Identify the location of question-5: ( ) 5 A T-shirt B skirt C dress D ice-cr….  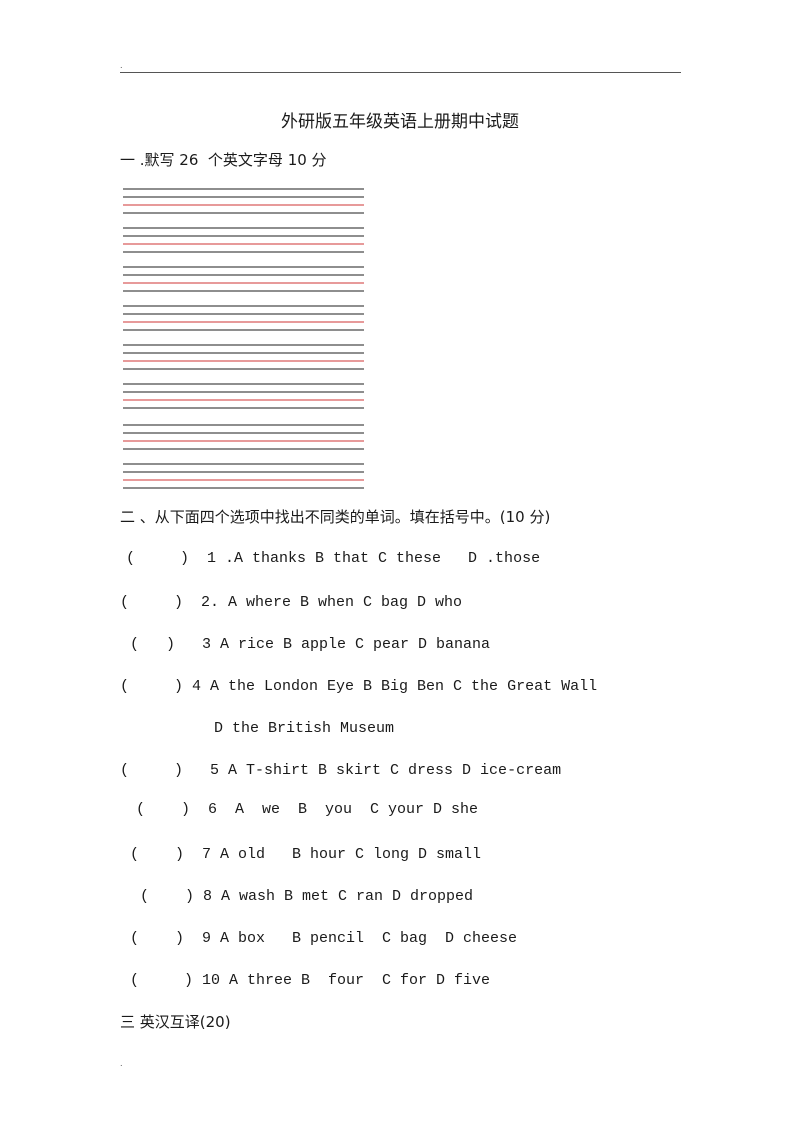
(340, 771).